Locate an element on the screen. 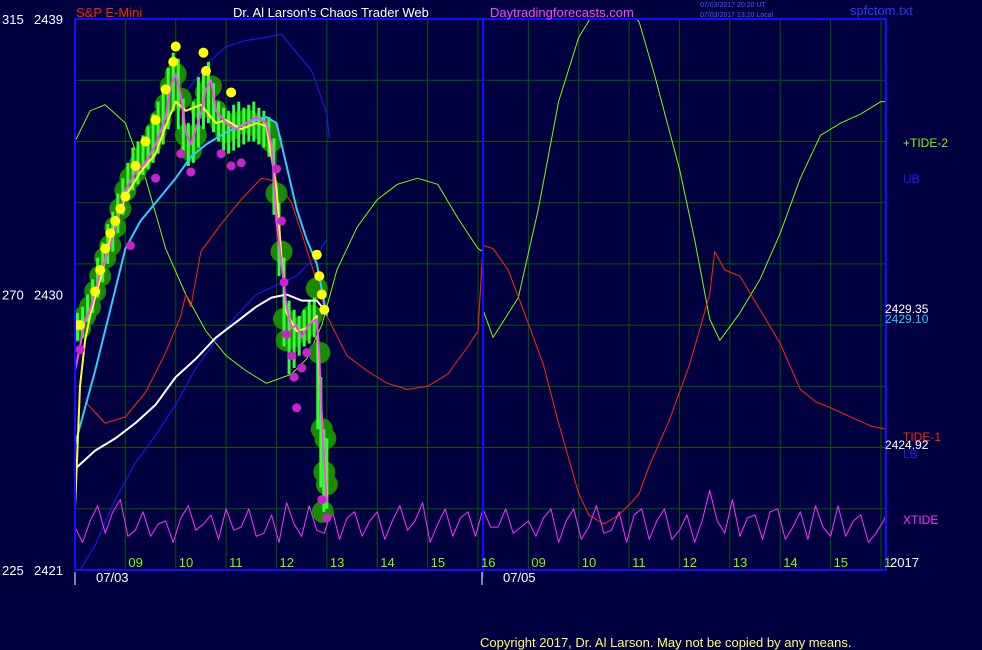 This screenshot has width=982, height=650. y-tick-label: 2430 is located at coordinates (48, 295).